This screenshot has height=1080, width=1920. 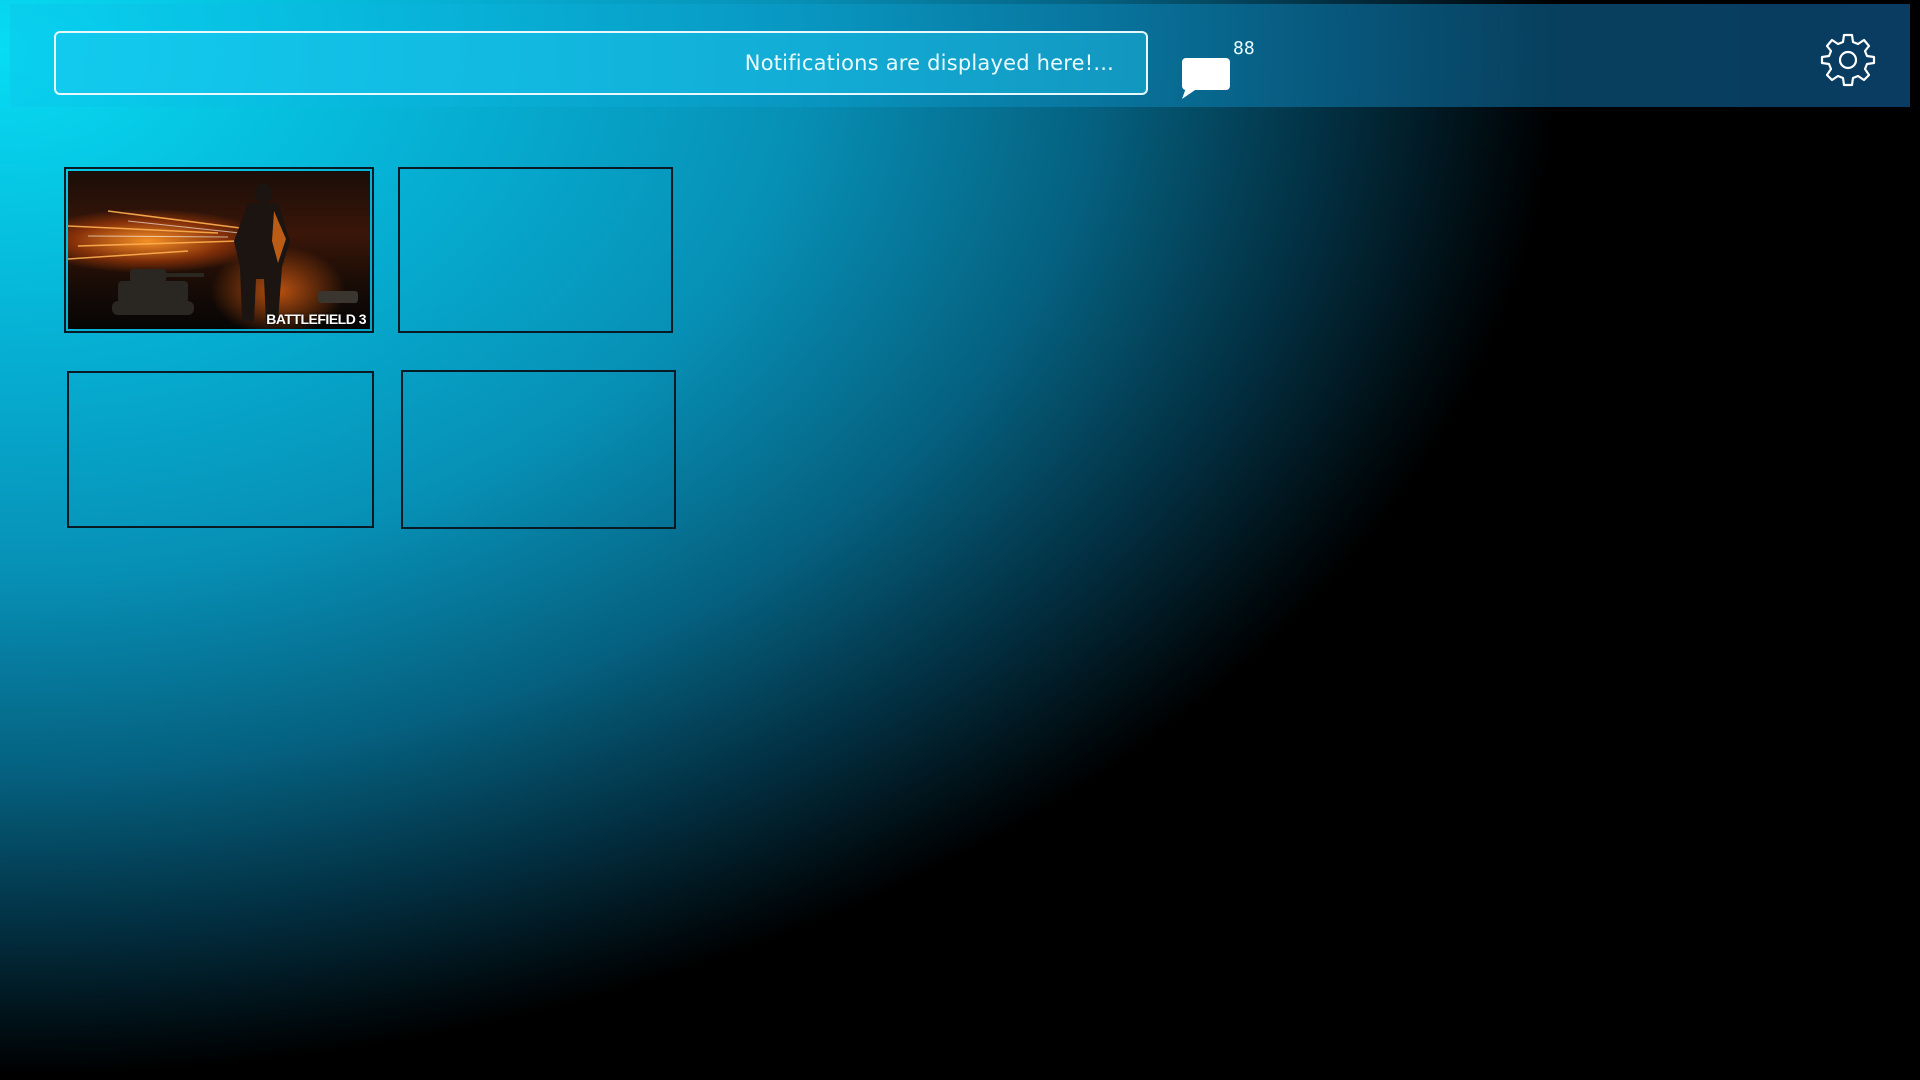 I want to click on gear-icon, so click(x=1848, y=59).